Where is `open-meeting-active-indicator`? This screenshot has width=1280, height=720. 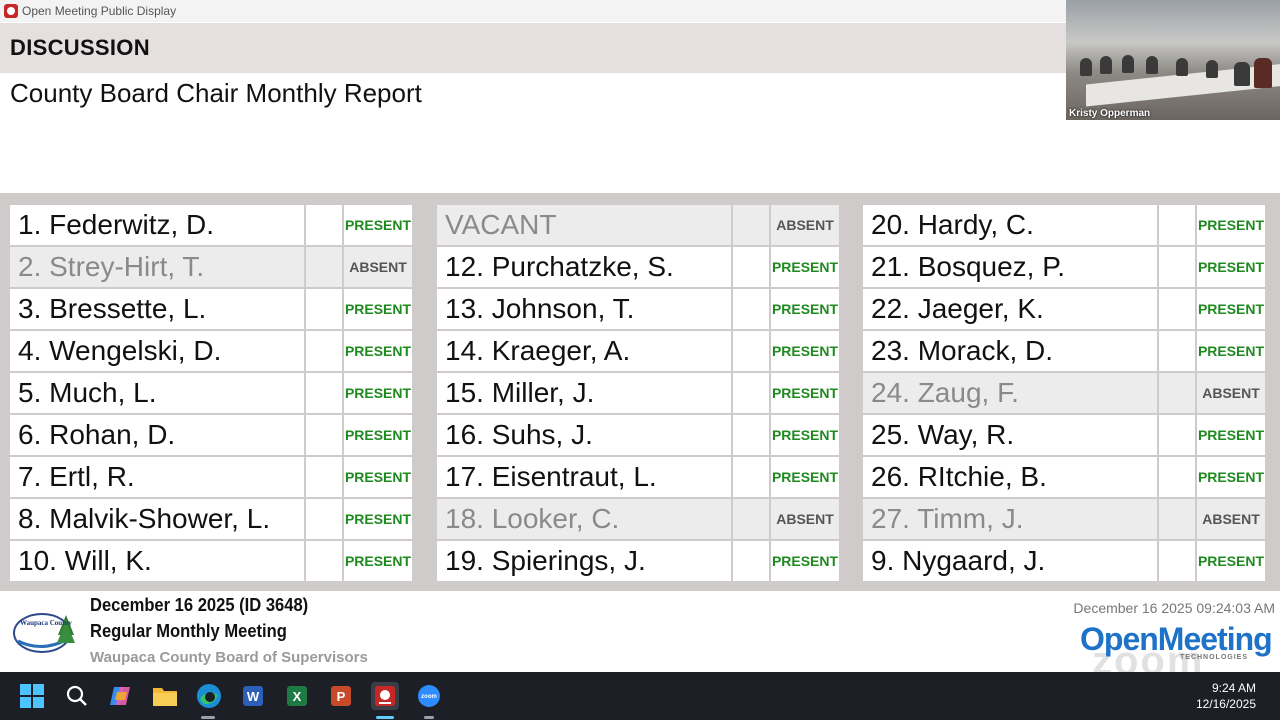 open-meeting-active-indicator is located at coordinates (385, 717).